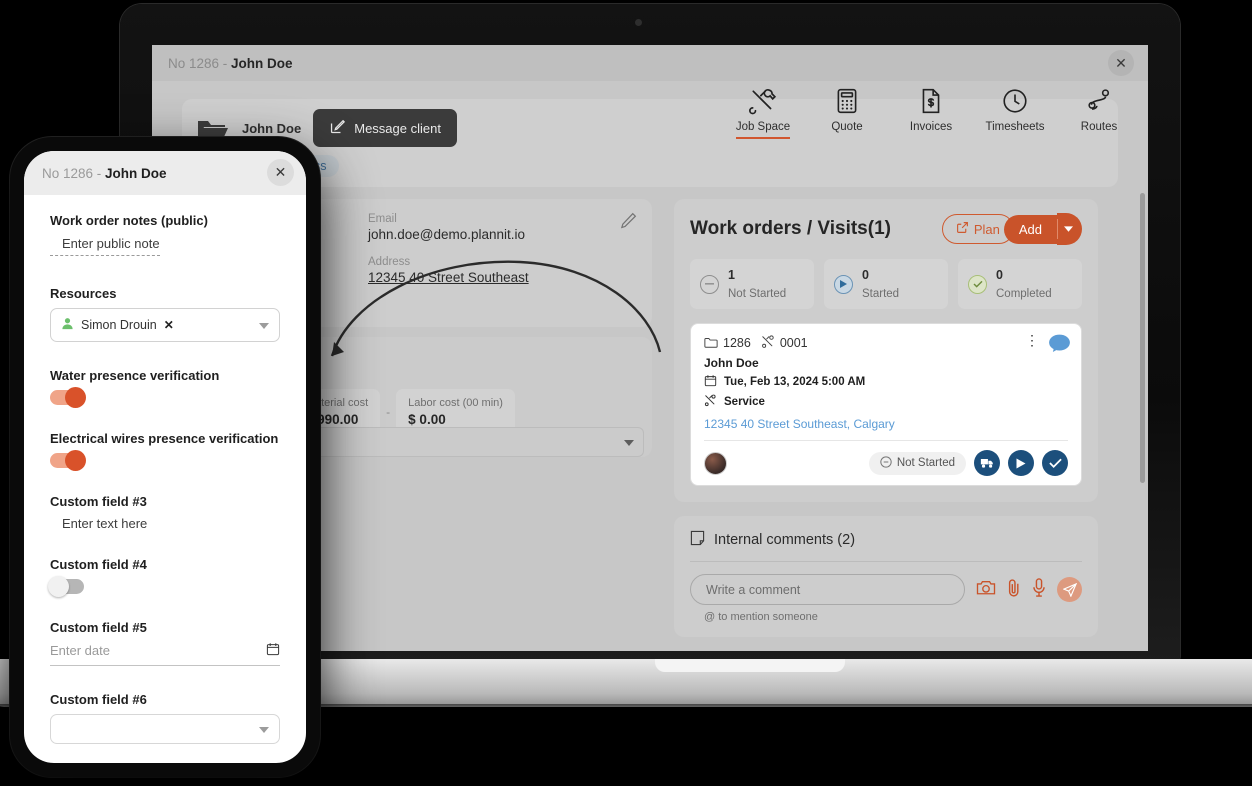 Image resolution: width=1252 pixels, height=786 pixels. What do you see at coordinates (1014, 590) in the screenshot?
I see `paperclip-icon` at bounding box center [1014, 590].